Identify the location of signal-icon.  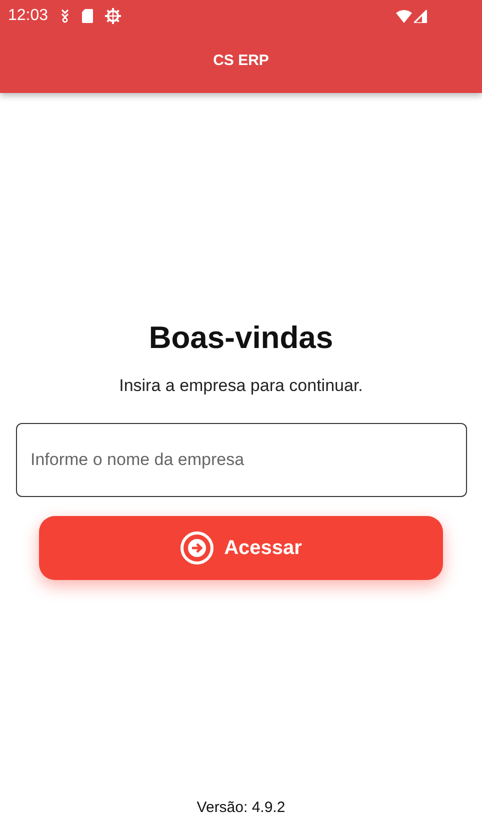
(420, 16).